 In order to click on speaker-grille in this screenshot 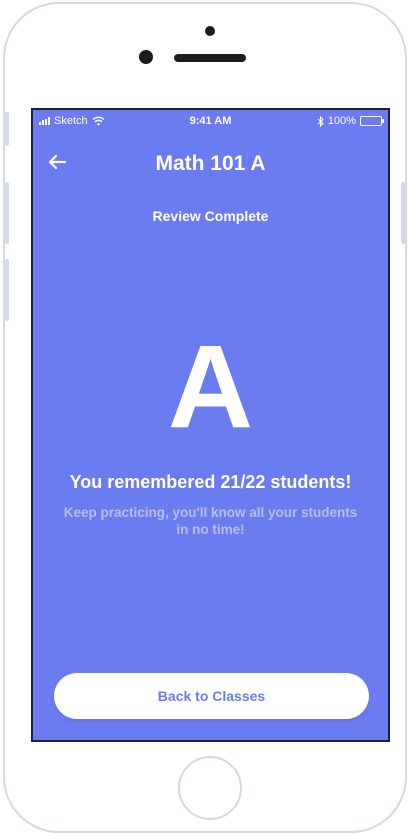, I will do `click(210, 58)`.